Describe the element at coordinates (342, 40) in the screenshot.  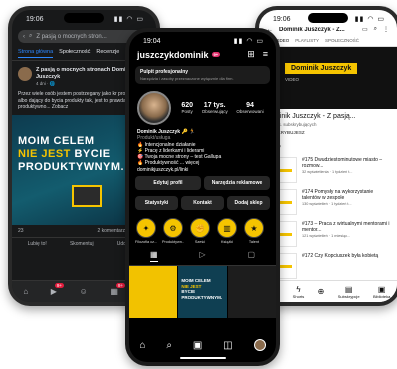
I see `tab-community: SPOŁECZNOŚĆ` at that location.